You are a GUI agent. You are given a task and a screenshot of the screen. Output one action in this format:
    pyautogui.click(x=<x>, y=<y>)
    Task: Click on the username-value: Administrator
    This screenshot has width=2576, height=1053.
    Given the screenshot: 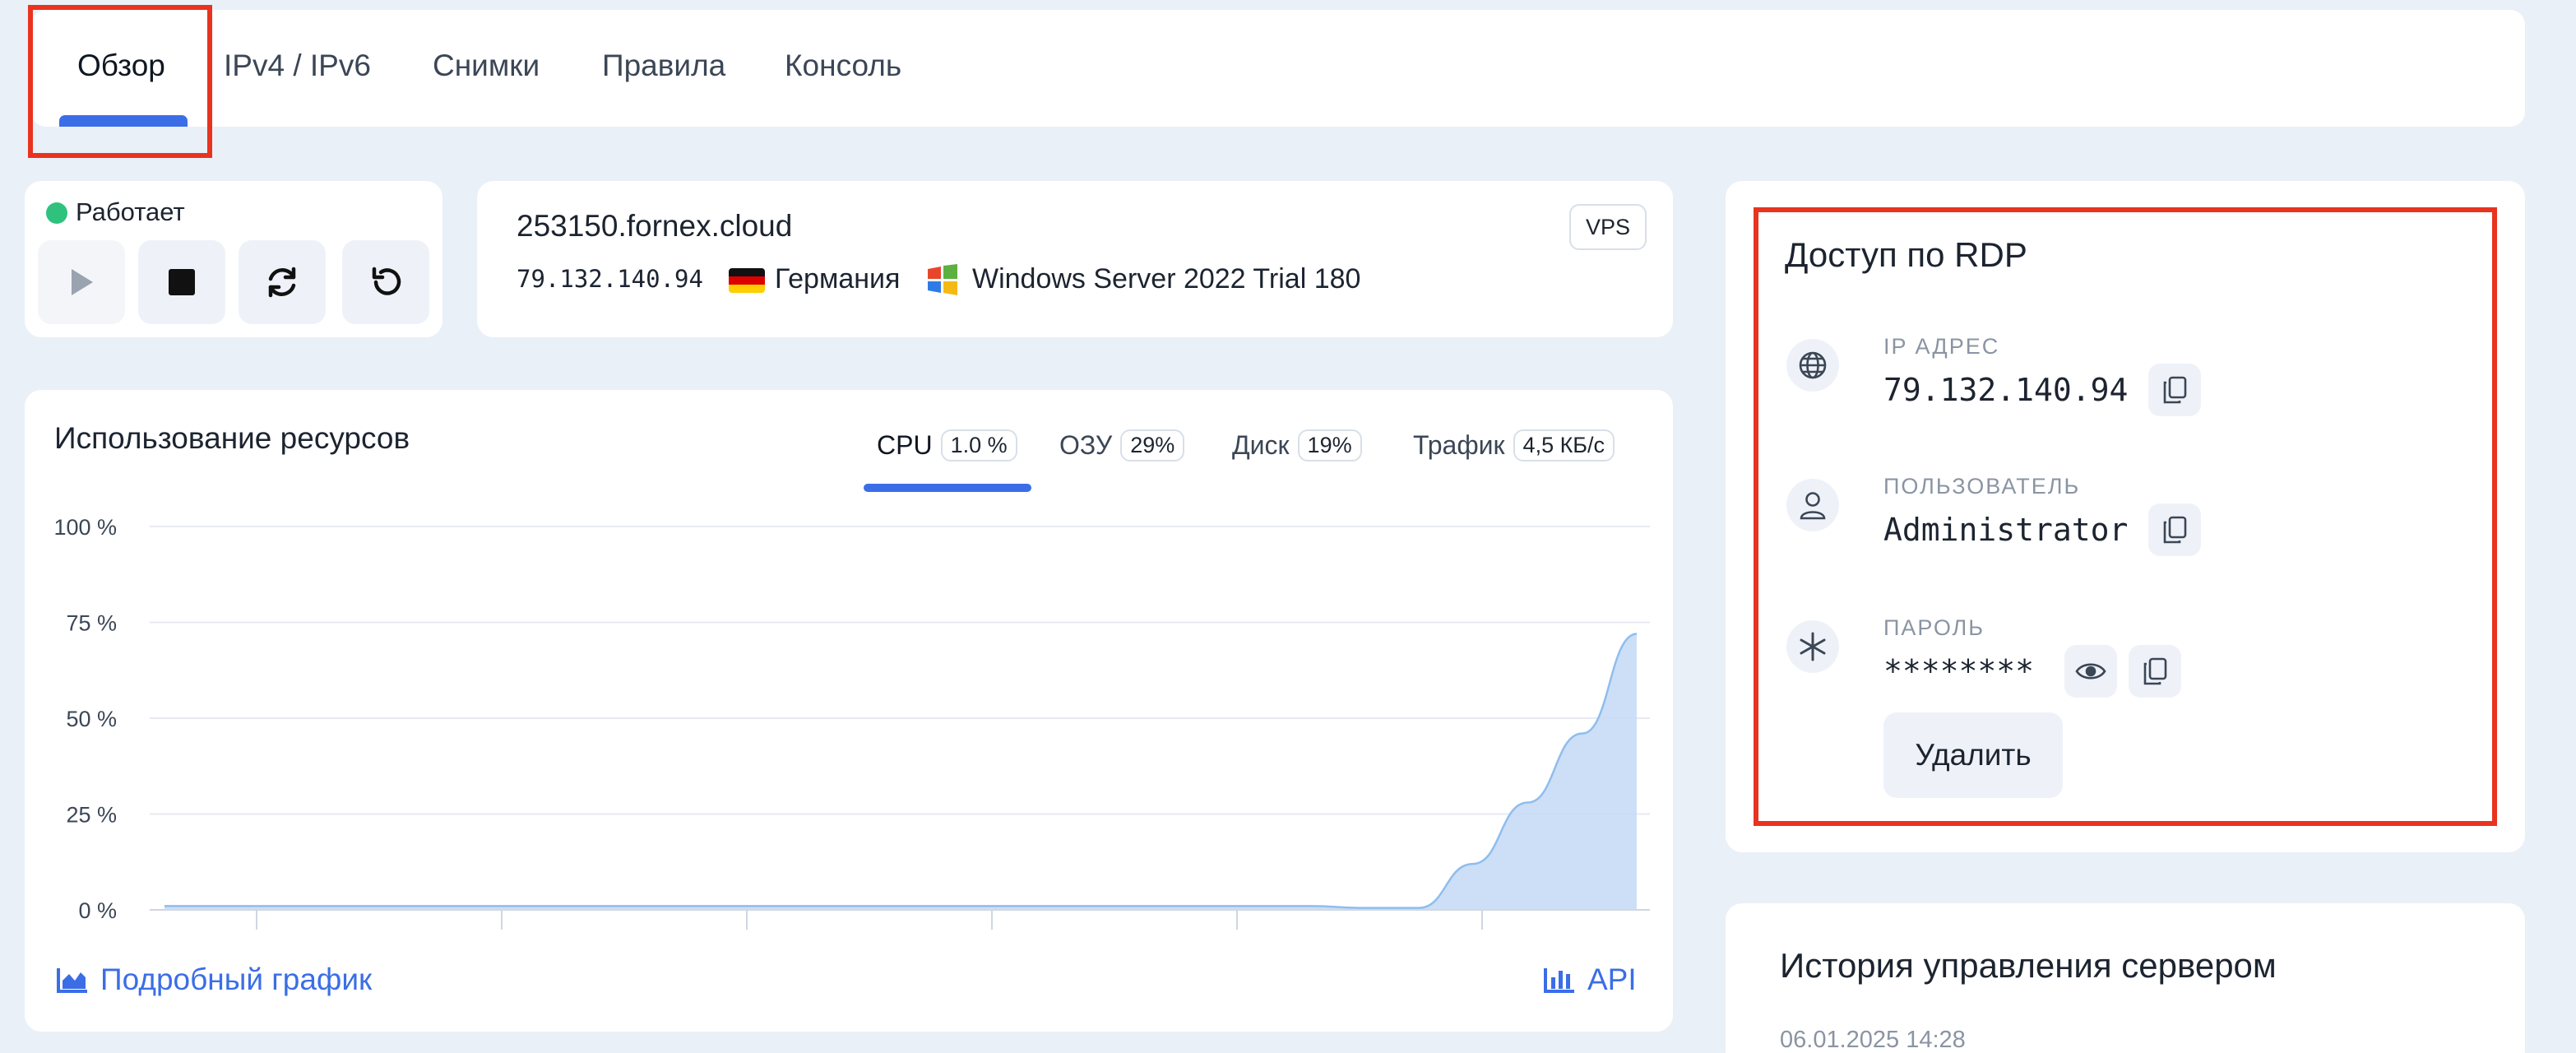 What is the action you would take?
    pyautogui.click(x=2006, y=530)
    